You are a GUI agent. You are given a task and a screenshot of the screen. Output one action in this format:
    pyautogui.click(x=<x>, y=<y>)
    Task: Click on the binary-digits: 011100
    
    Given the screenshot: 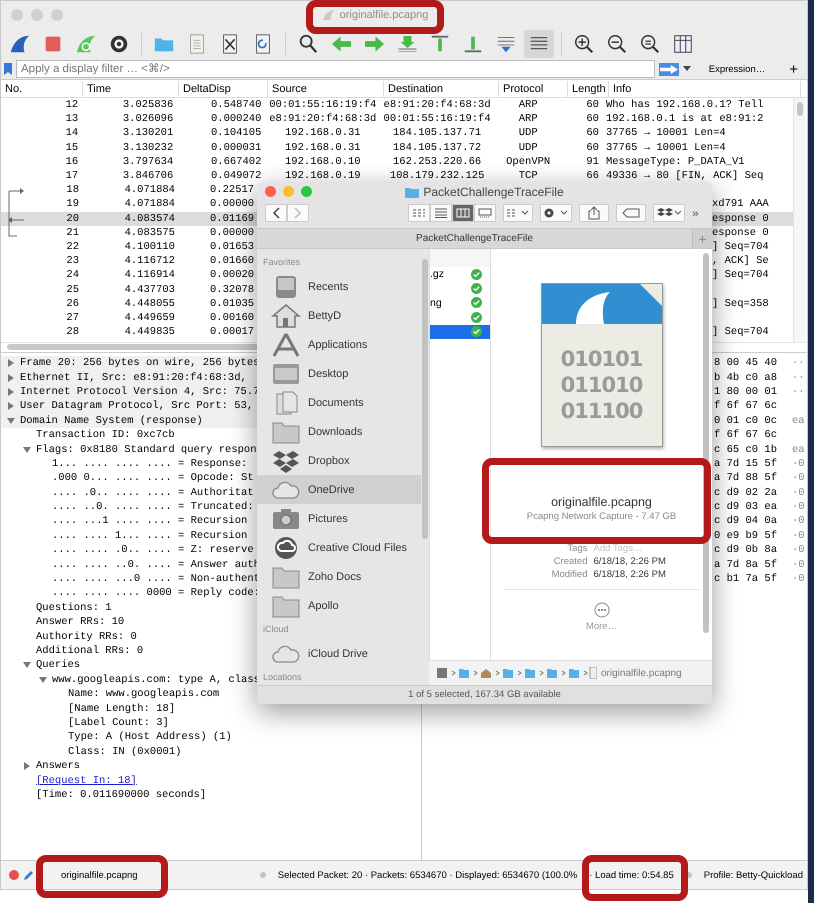 What is the action you would take?
    pyautogui.click(x=601, y=411)
    